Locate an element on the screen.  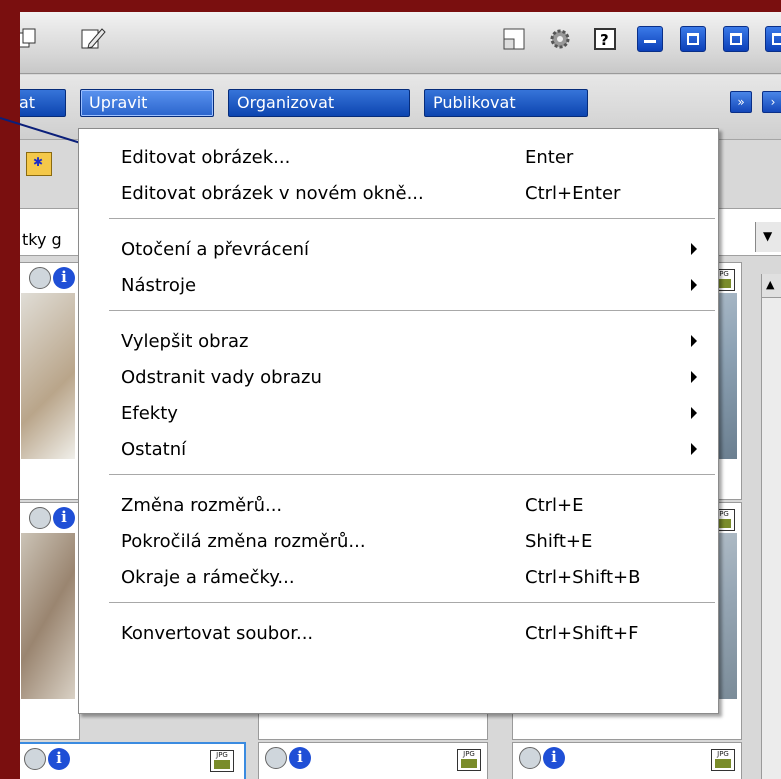
copy-icon is located at coordinates (30, 39).